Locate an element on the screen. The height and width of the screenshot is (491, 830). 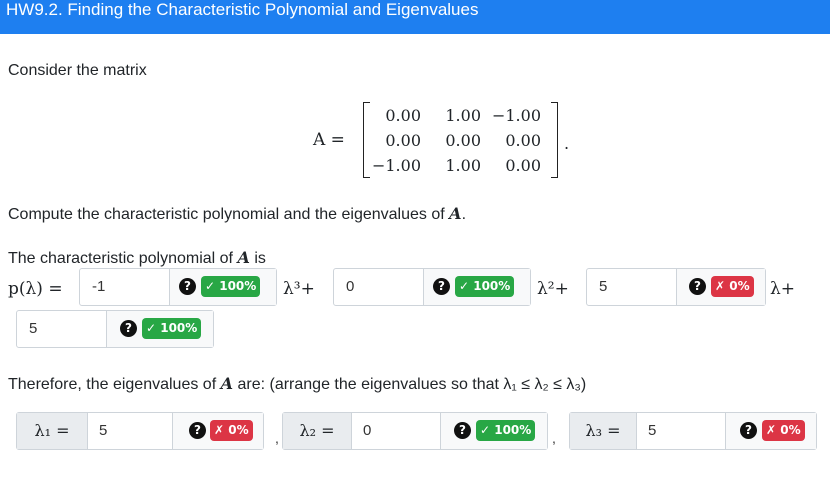
coeff-lambda1-group: 5 ? ✗ 0% is located at coordinates (676, 287).